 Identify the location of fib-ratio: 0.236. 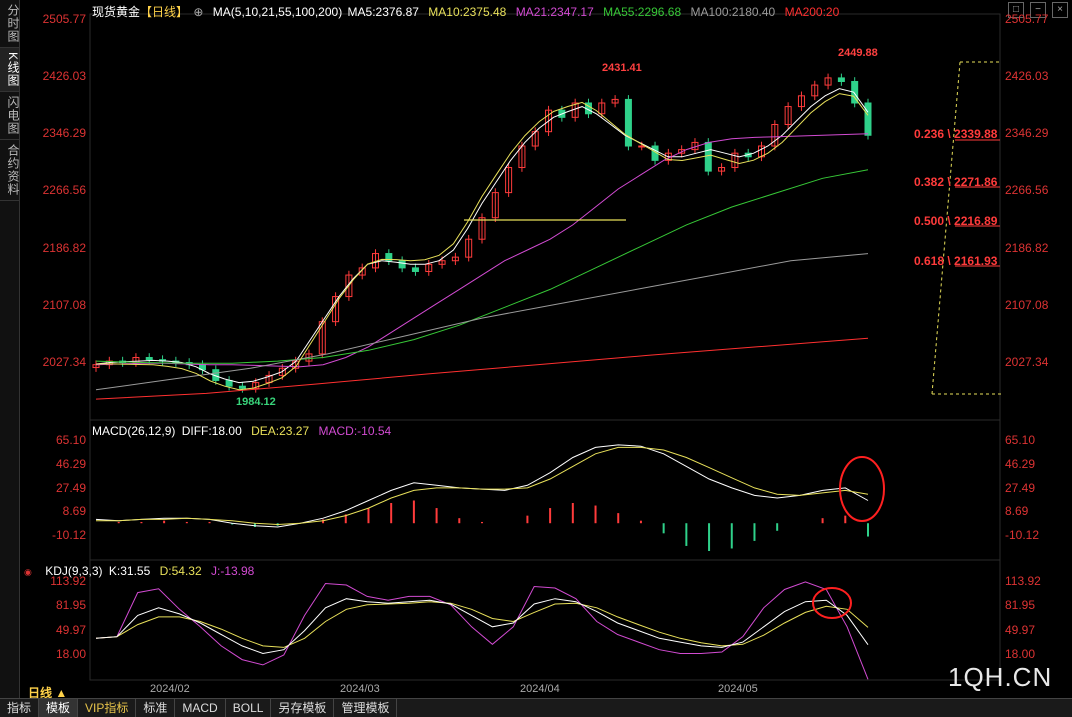
(929, 134).